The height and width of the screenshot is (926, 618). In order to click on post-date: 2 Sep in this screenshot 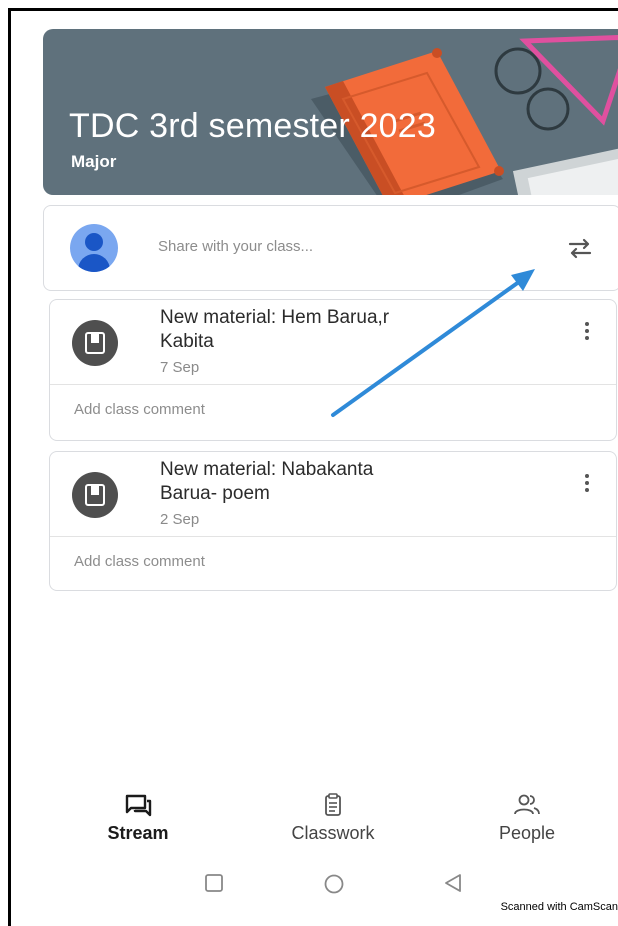, I will do `click(180, 519)`.